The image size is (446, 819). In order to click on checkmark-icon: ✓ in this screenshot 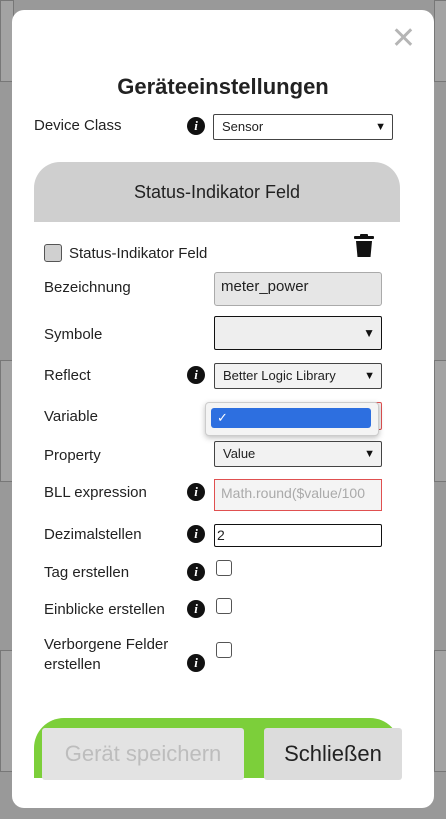, I will do `click(222, 417)`.